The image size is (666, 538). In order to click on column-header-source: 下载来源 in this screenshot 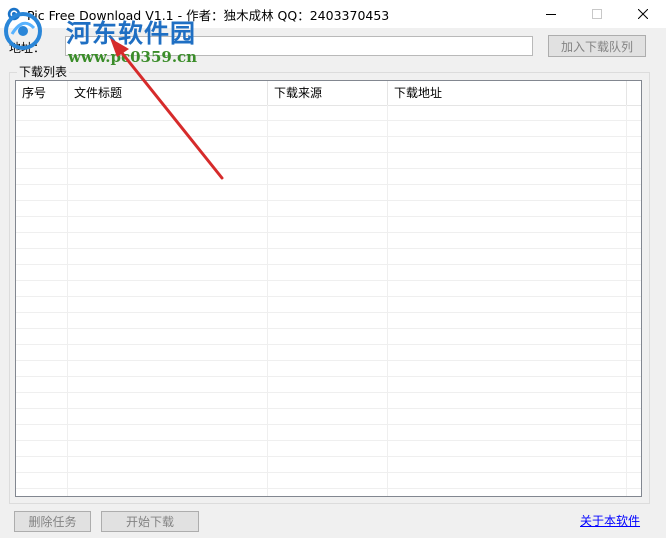, I will do `click(328, 93)`.